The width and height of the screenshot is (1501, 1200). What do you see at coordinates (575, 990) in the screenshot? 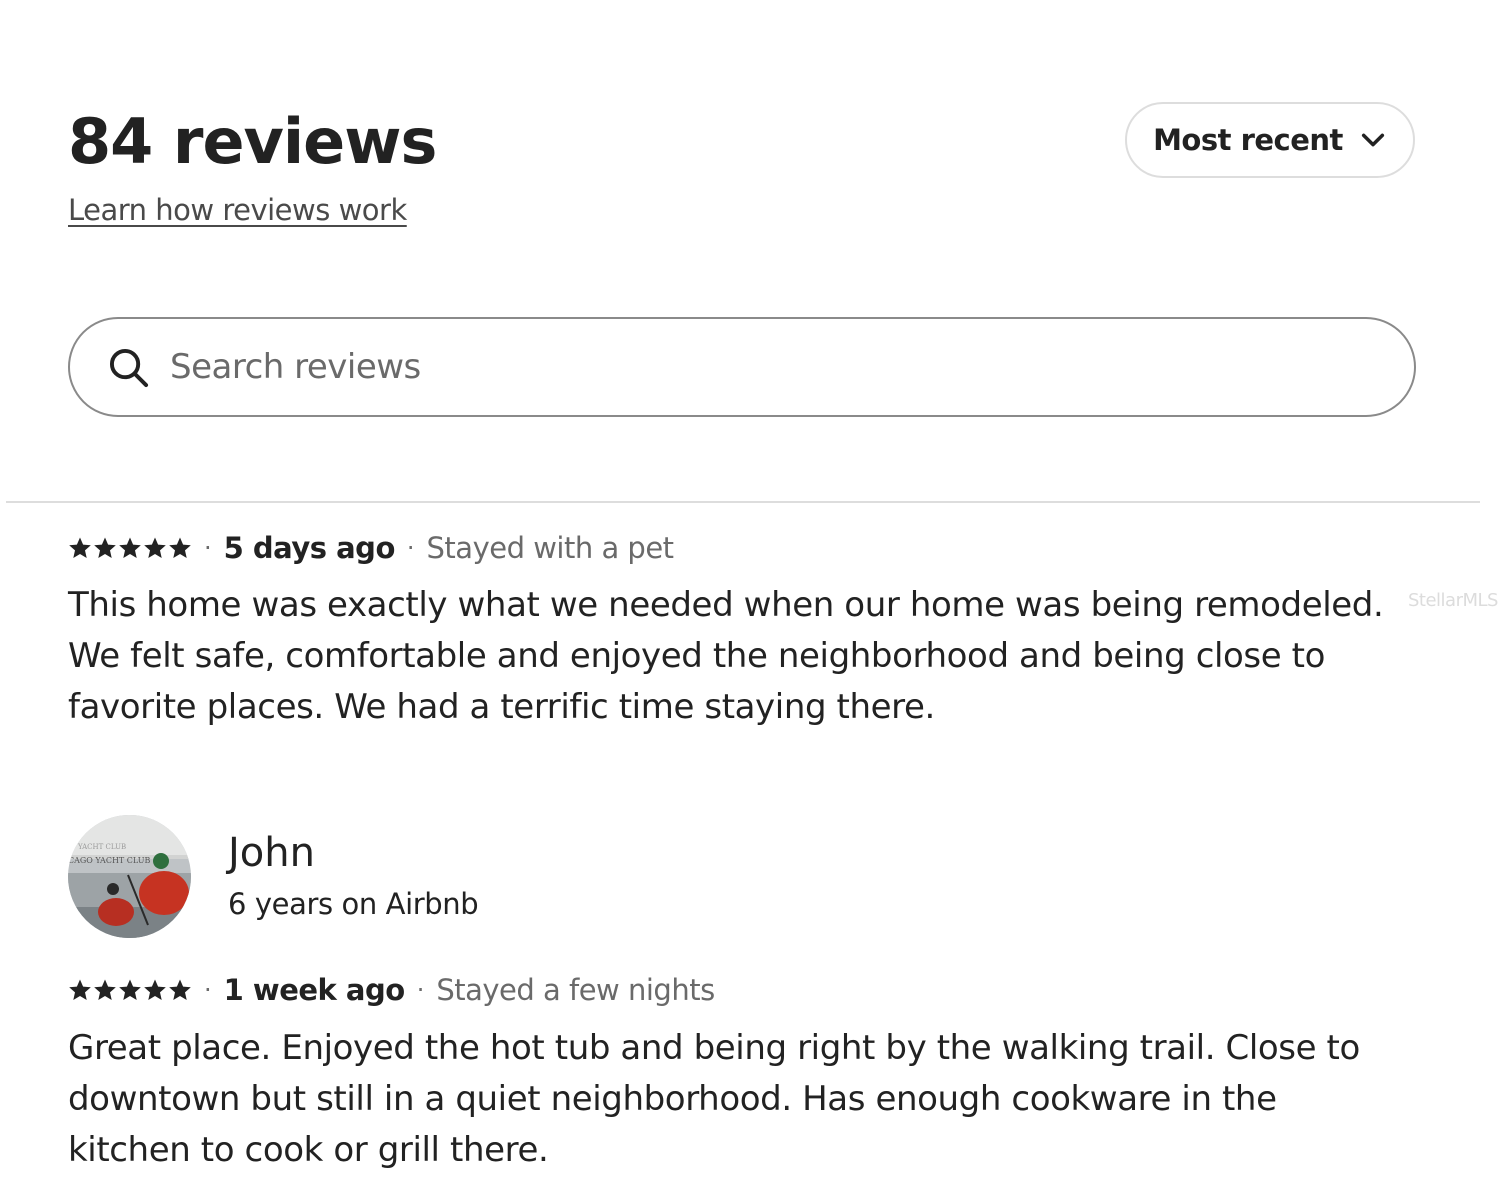
I see `stay-type: Stayed a few nights` at bounding box center [575, 990].